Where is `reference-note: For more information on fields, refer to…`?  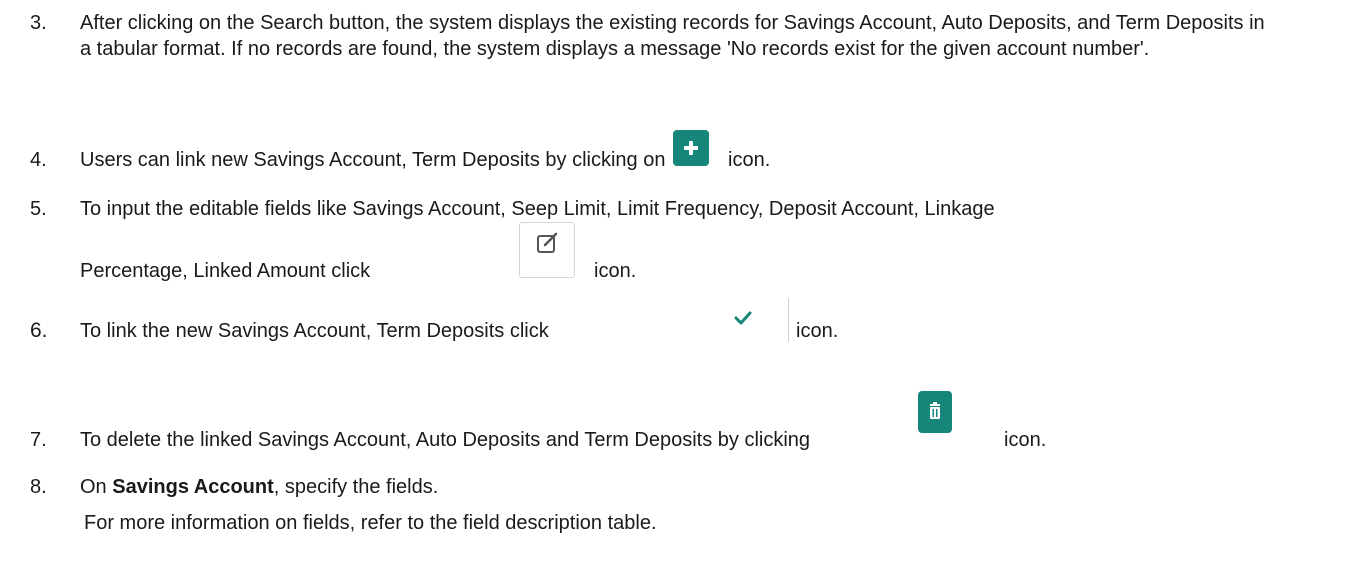 reference-note: For more information on fields, refer to… is located at coordinates (370, 523).